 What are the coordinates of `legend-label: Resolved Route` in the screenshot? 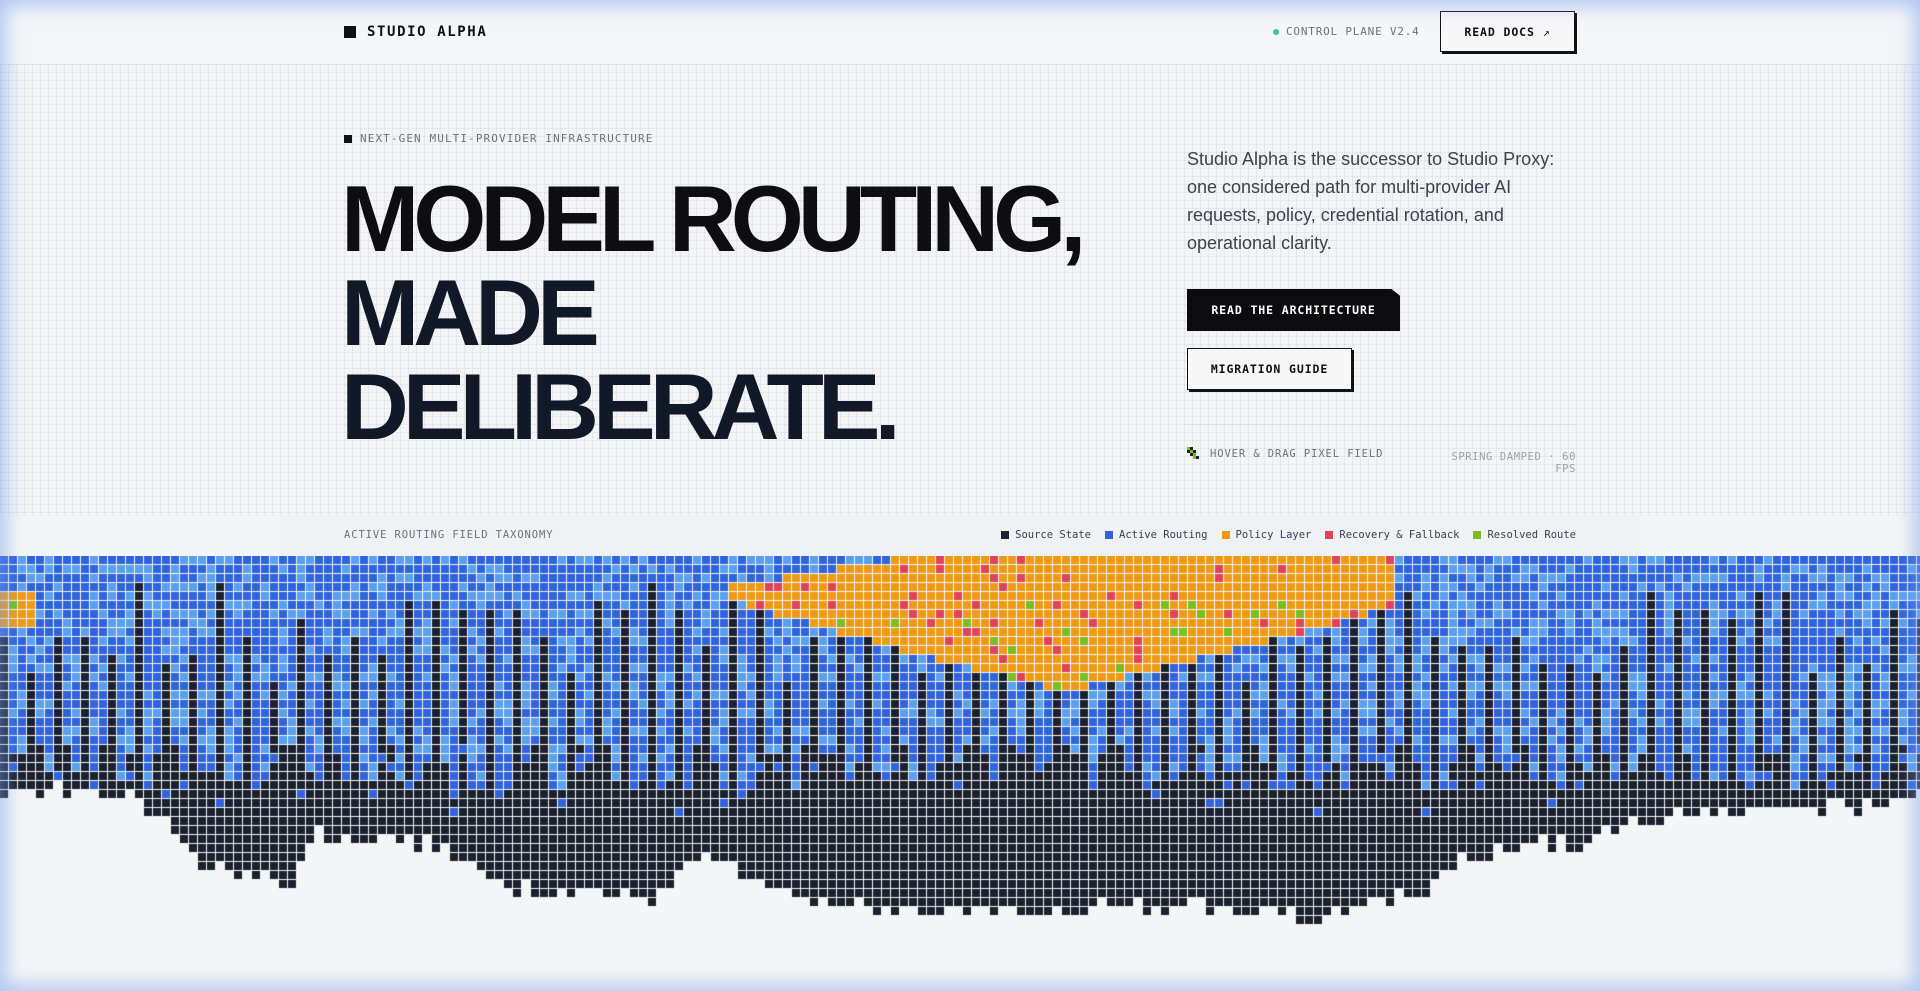 It's located at (1531, 535).